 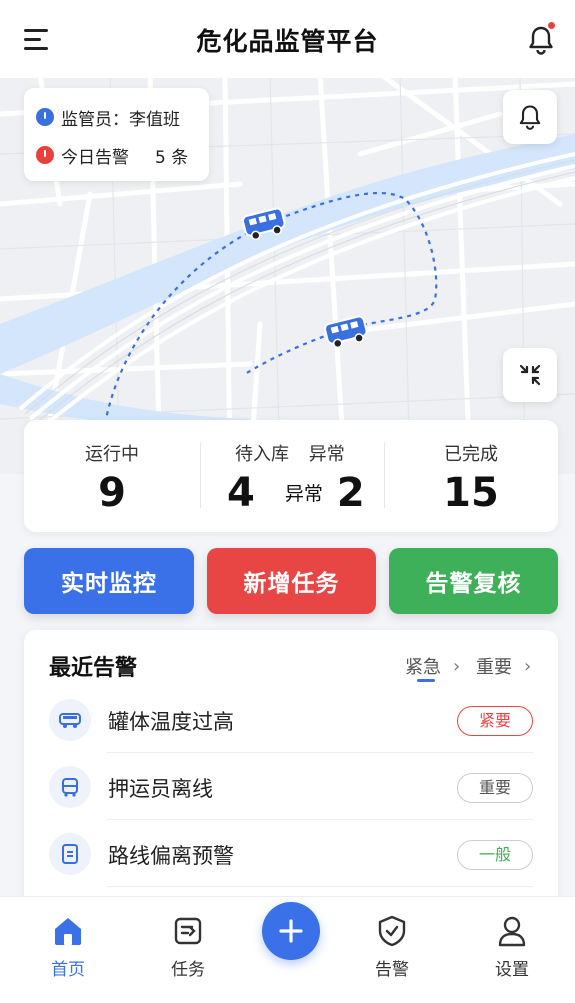 I want to click on alerts-today-row: 今日告警 5 条, so click(x=116, y=155).